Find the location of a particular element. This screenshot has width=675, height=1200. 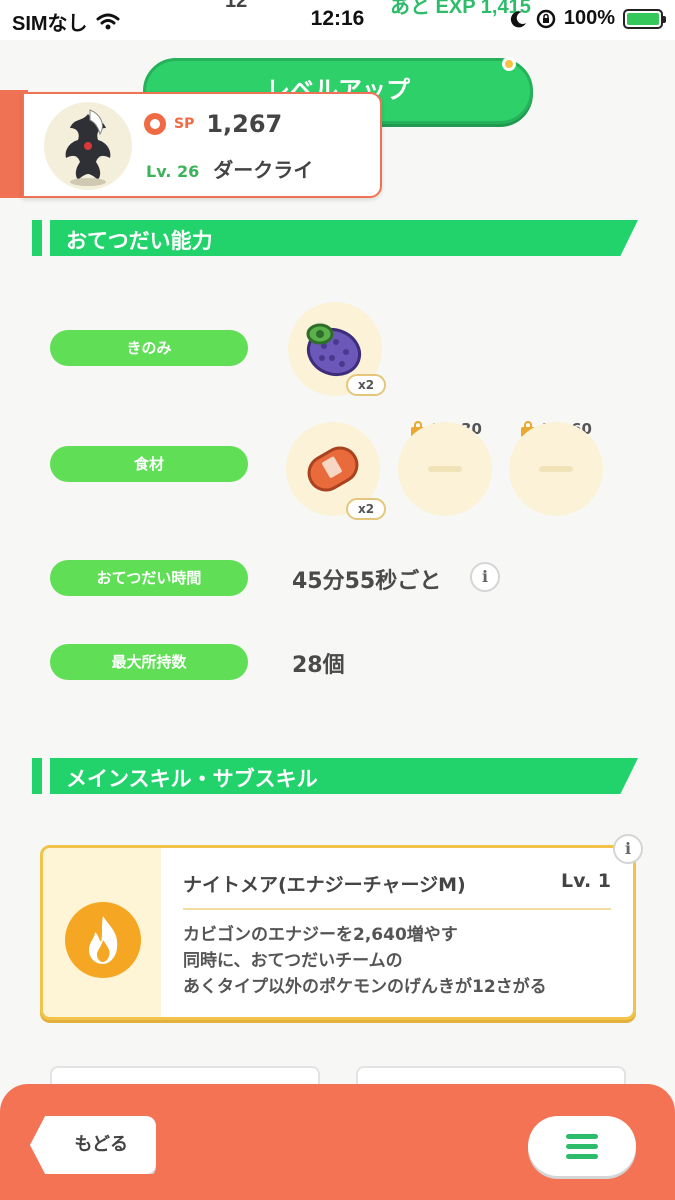

level-row: Lv. 26 ダークライ is located at coordinates (229, 168).